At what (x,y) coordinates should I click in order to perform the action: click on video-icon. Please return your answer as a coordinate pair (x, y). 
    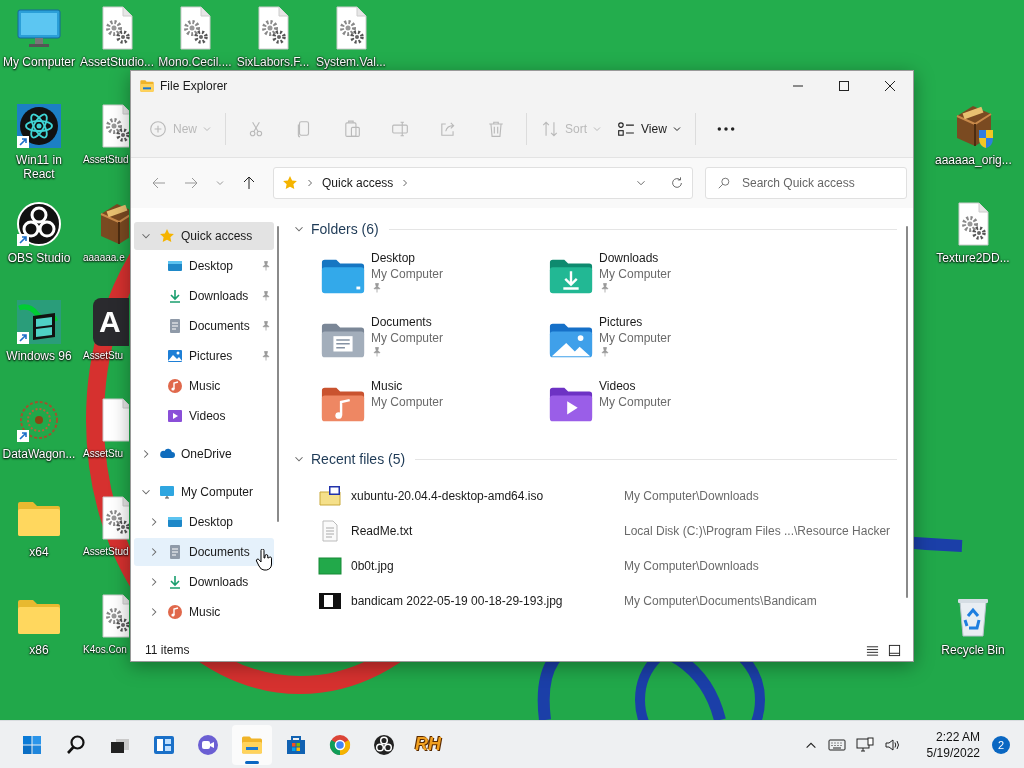
    Looking at the image, I should click on (175, 416).